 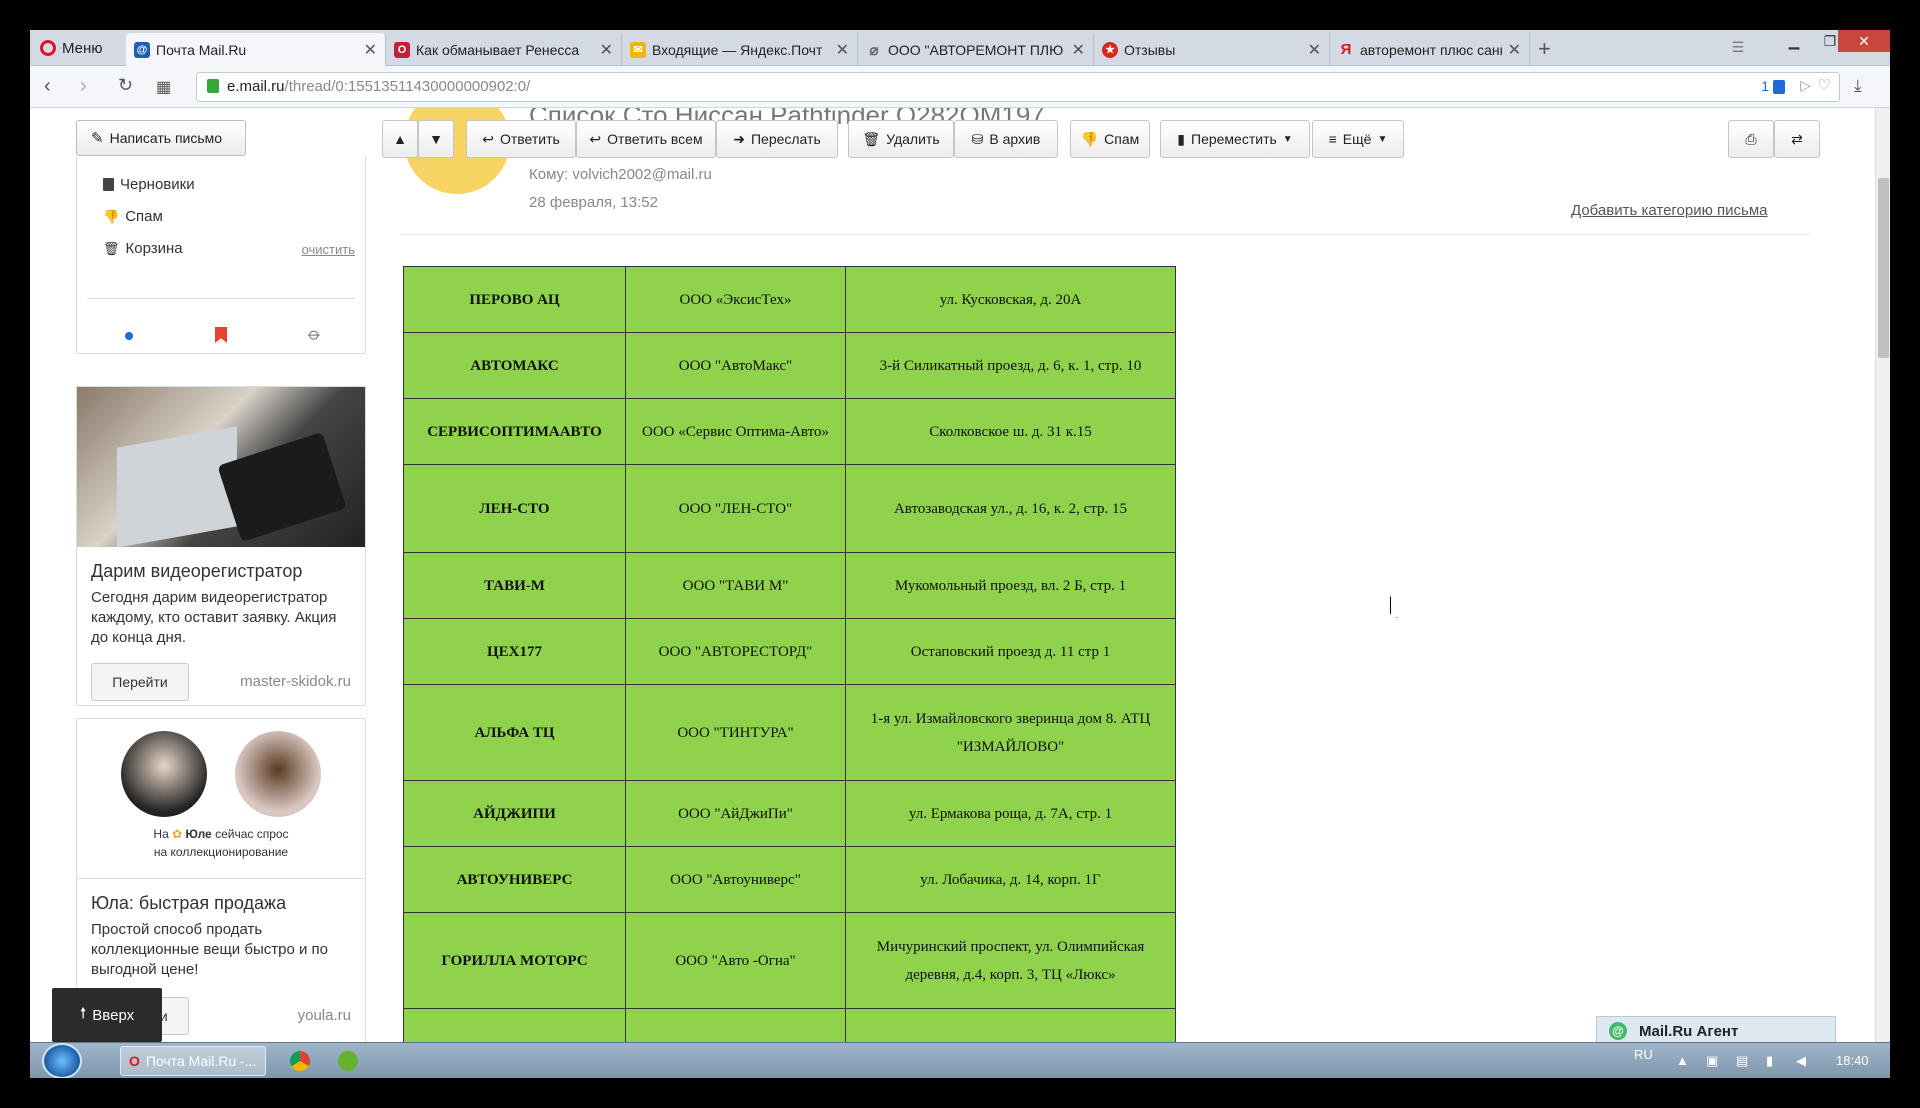 I want to click on attachment-filter-icon: ⌀, so click(x=314, y=334).